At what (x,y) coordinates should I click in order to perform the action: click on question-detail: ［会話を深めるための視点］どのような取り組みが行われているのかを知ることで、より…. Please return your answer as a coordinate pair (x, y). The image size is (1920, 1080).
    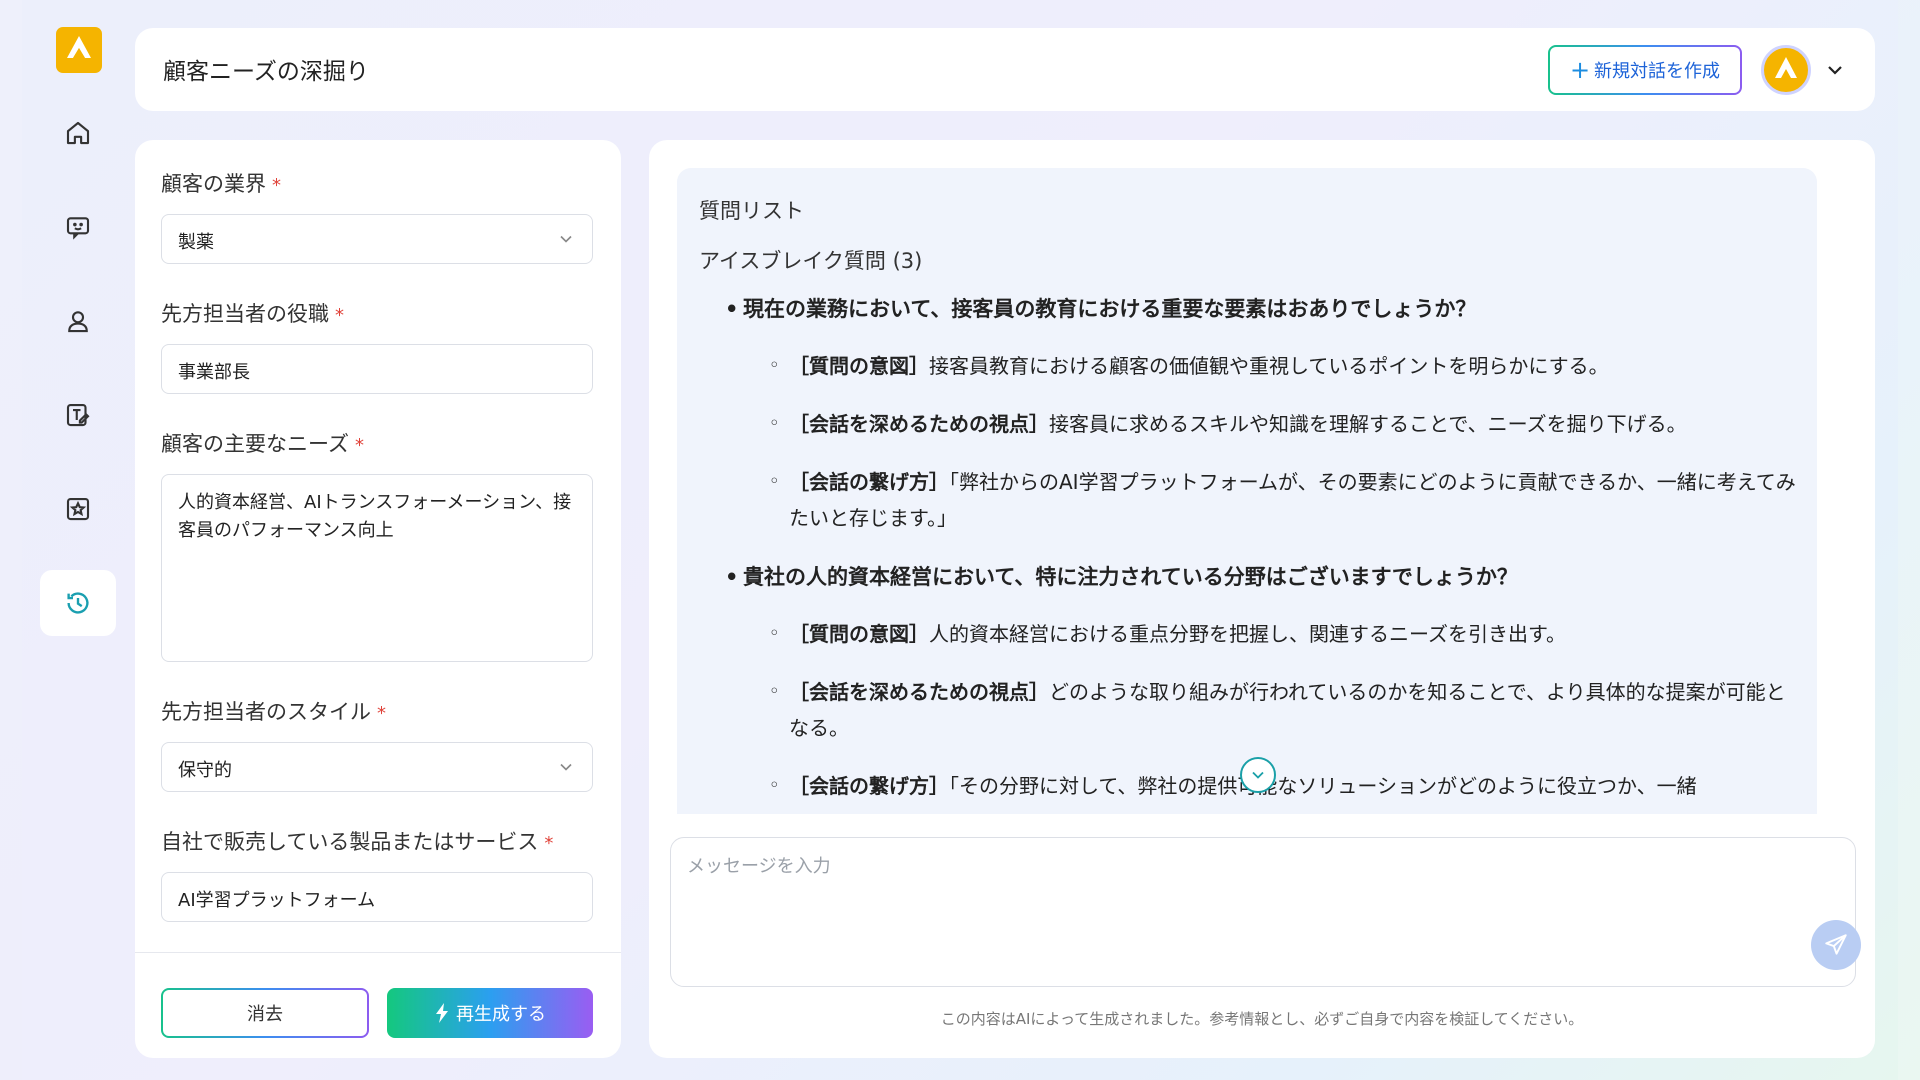
    Looking at the image, I should click on (1249, 710).